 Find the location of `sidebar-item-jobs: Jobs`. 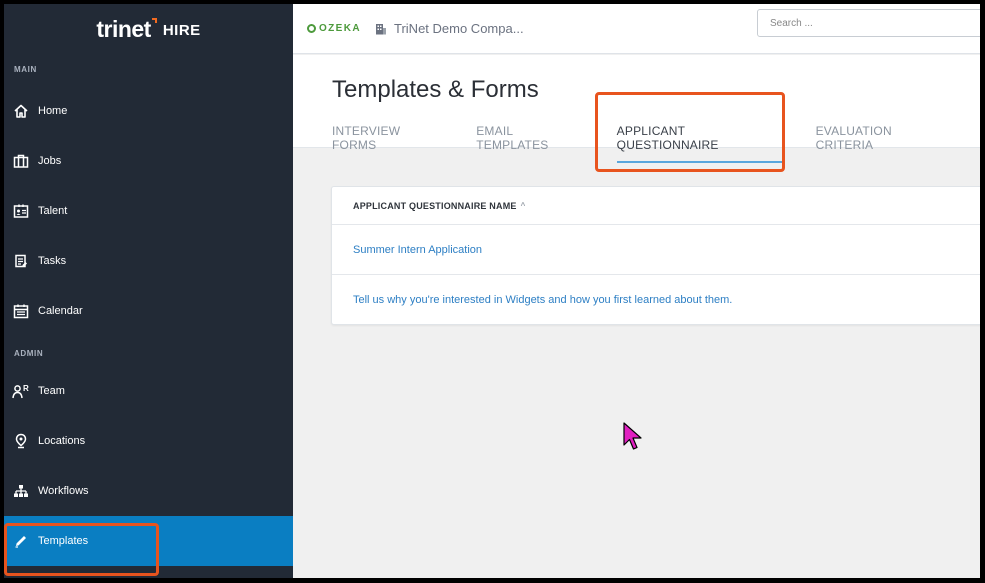

sidebar-item-jobs: Jobs is located at coordinates (148, 161).